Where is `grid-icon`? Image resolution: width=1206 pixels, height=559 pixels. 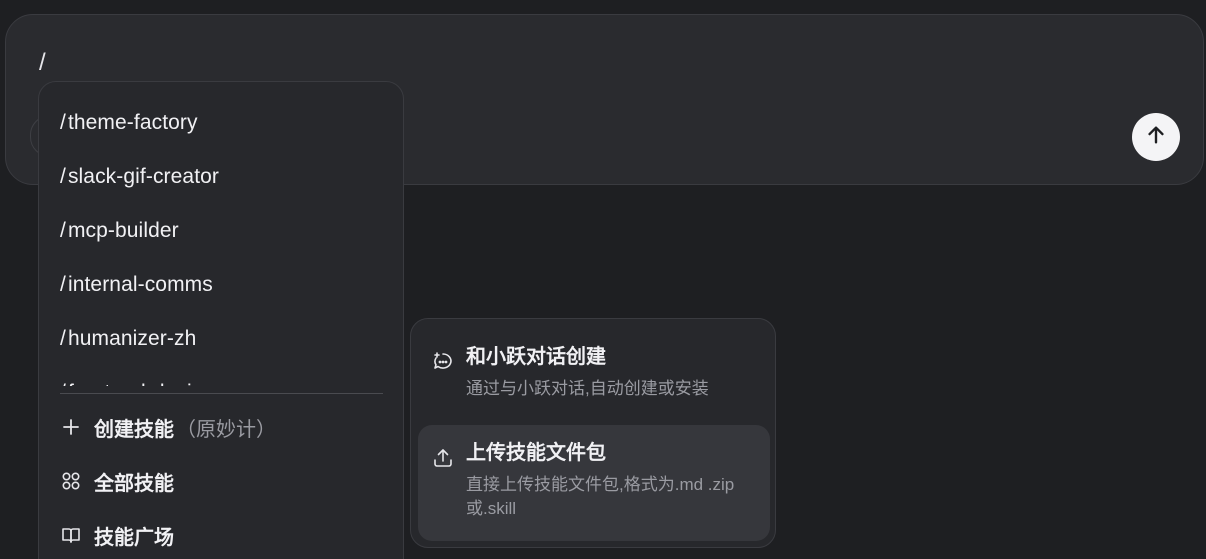 grid-icon is located at coordinates (71, 481).